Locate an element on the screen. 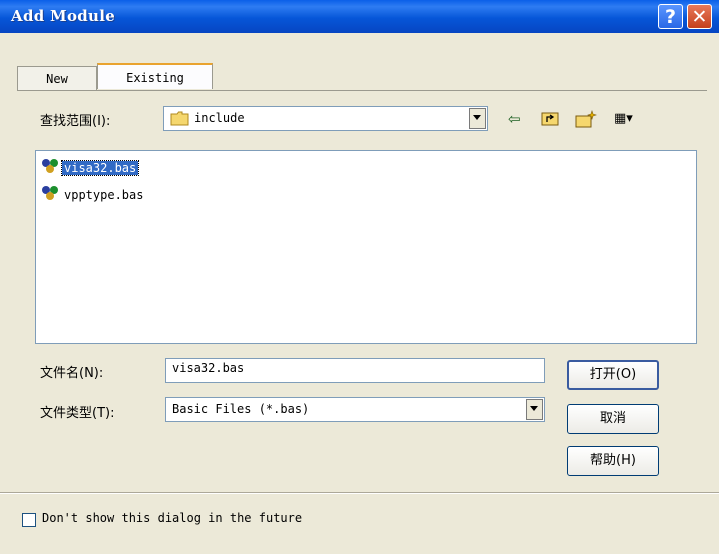 The height and width of the screenshot is (554, 719). lookin-combo: include is located at coordinates (325, 118).